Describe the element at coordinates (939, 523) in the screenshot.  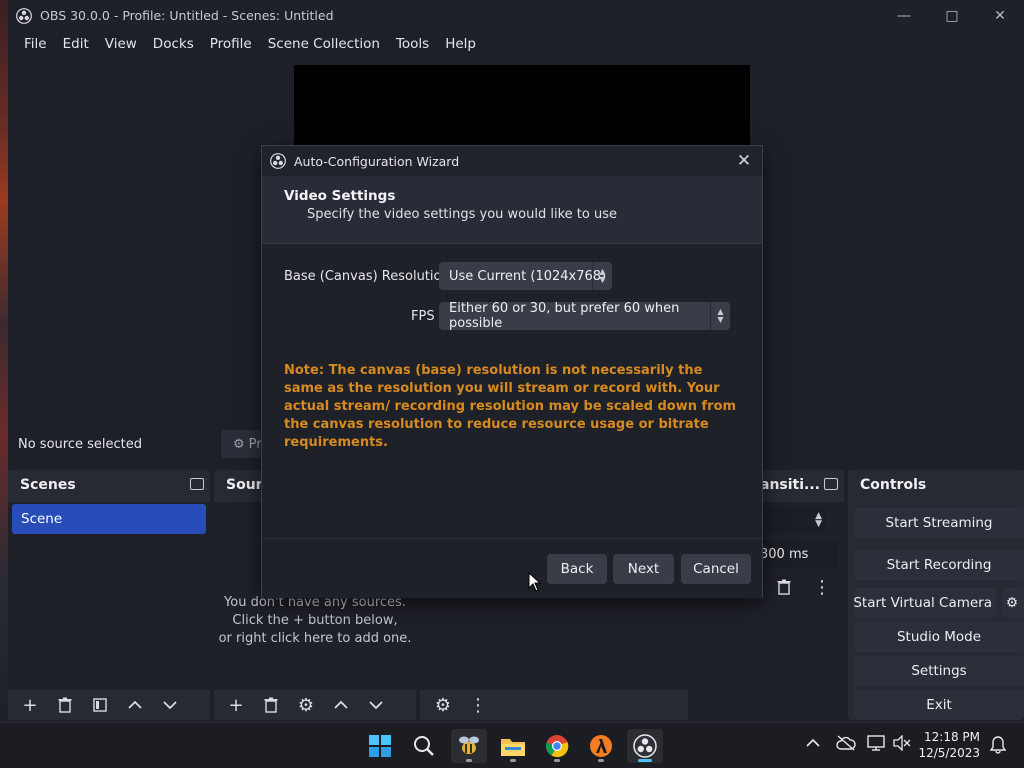
I see `start-streaming-button: Start Streaming` at that location.